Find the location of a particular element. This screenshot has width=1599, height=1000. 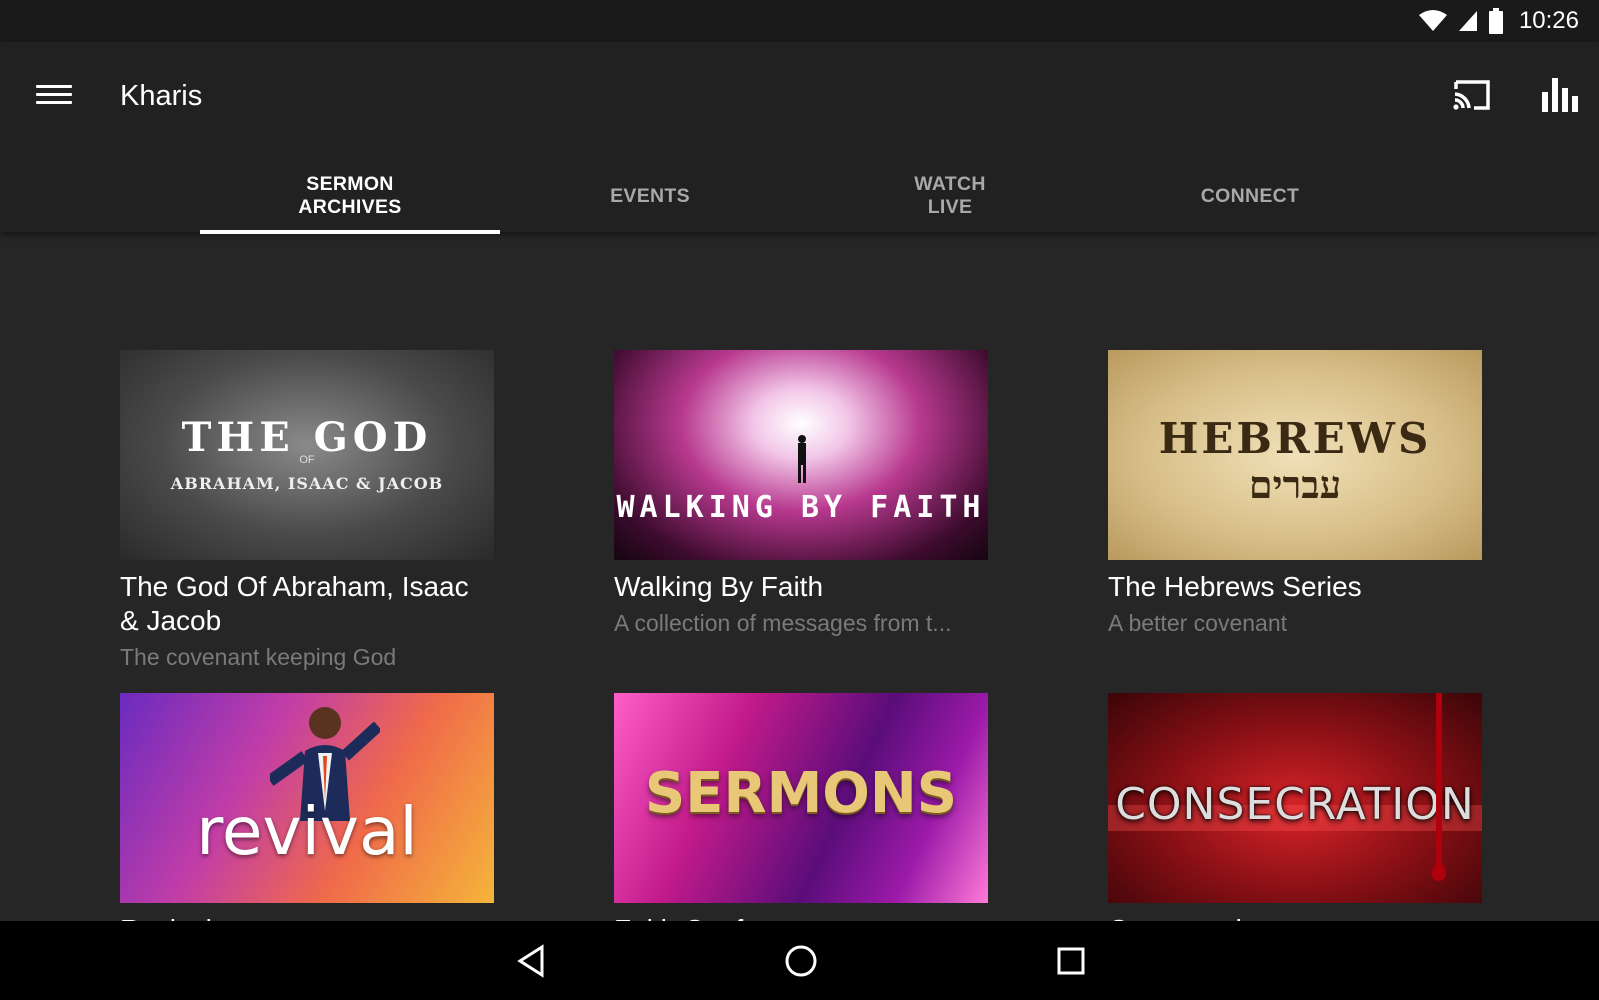

artwork-text: SERMONS is located at coordinates (801, 793).